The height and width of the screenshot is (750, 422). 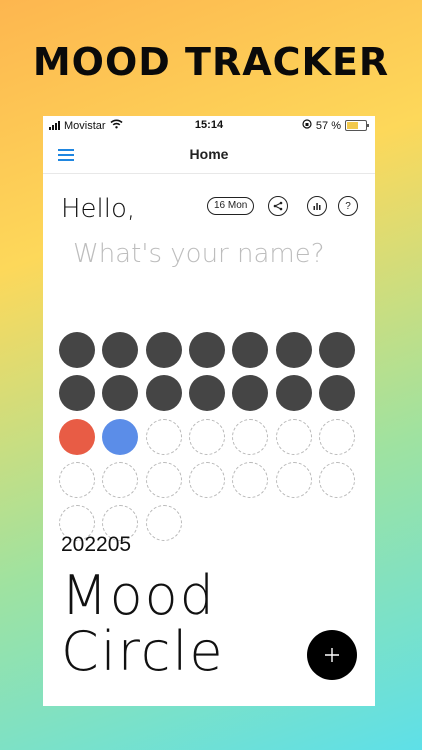 I want to click on stats-button, so click(x=317, y=206).